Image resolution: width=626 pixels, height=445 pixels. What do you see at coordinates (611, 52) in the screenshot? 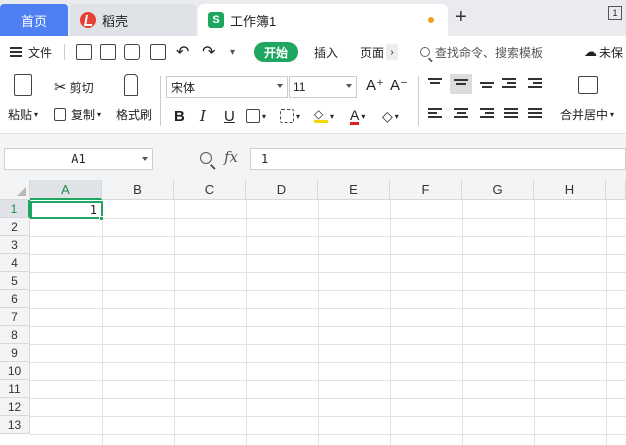
I see `sync-status-label: 未保` at bounding box center [611, 52].